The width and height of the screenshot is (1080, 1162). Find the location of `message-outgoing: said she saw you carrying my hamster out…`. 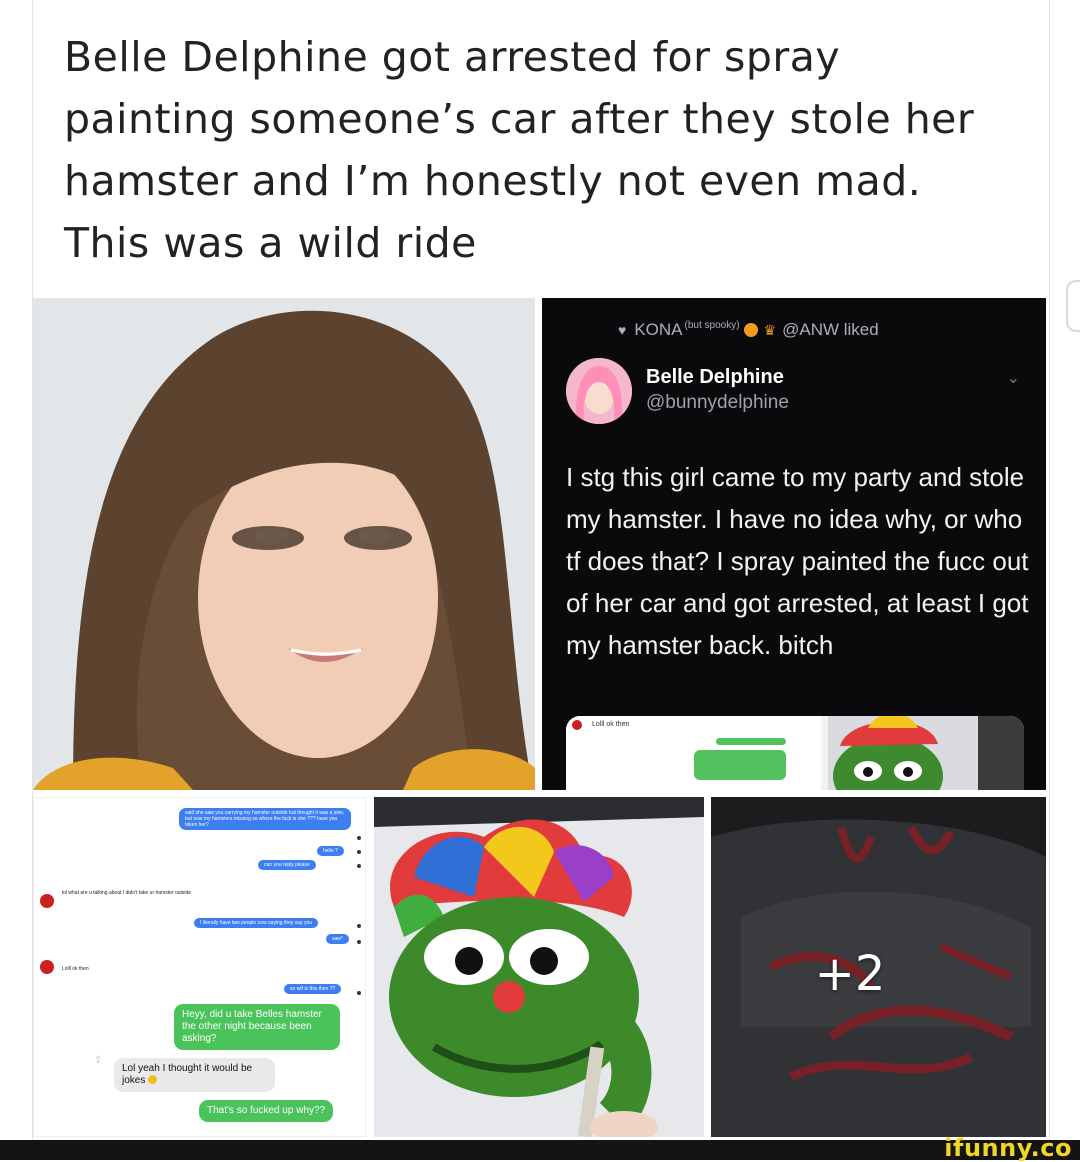

message-outgoing: said she saw you carrying my hamster out… is located at coordinates (265, 819).